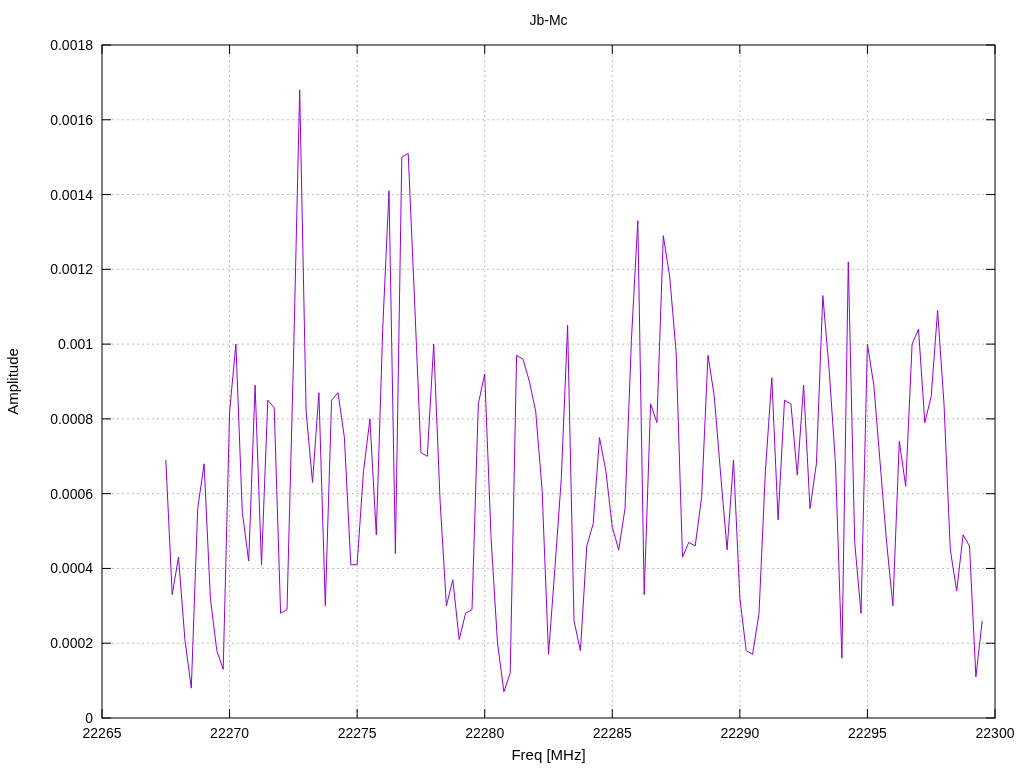 Image resolution: width=1024 pixels, height=768 pixels. I want to click on x-tick-label: 22295, so click(867, 733).